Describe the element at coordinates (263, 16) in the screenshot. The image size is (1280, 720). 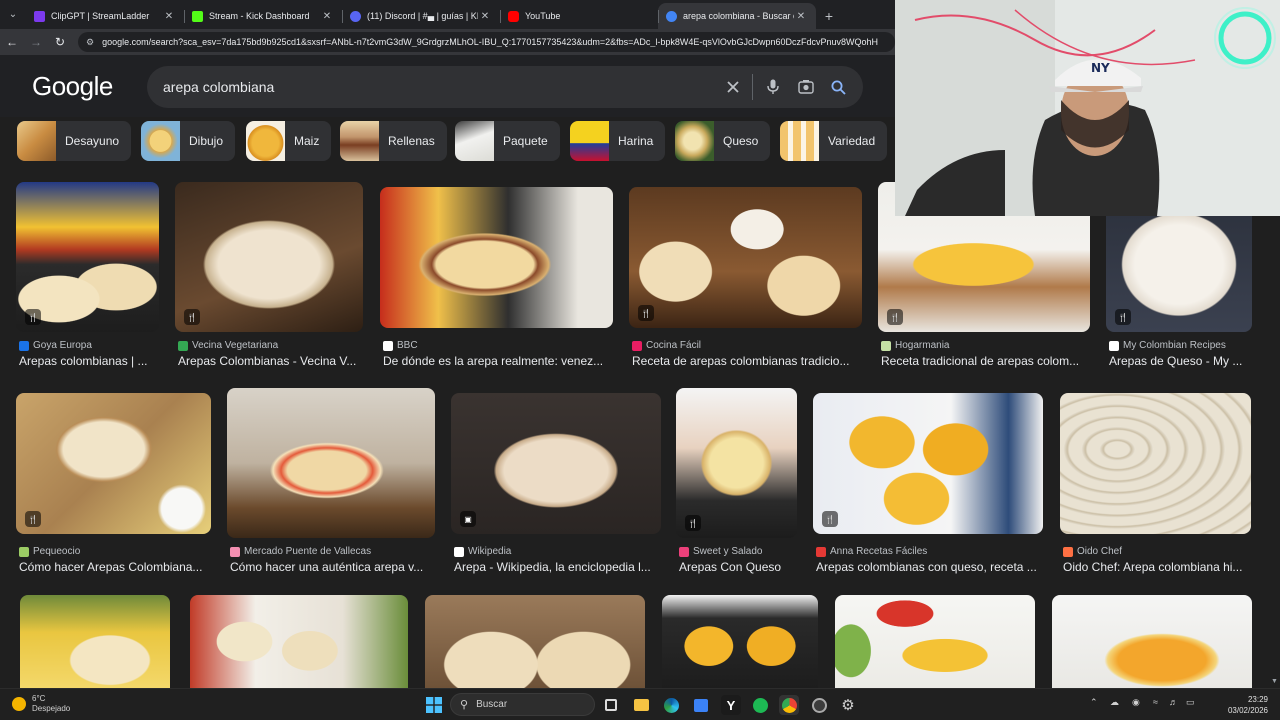
I see `tab-kick-dashboard: Stream - Kick Dashboard ✕` at that location.